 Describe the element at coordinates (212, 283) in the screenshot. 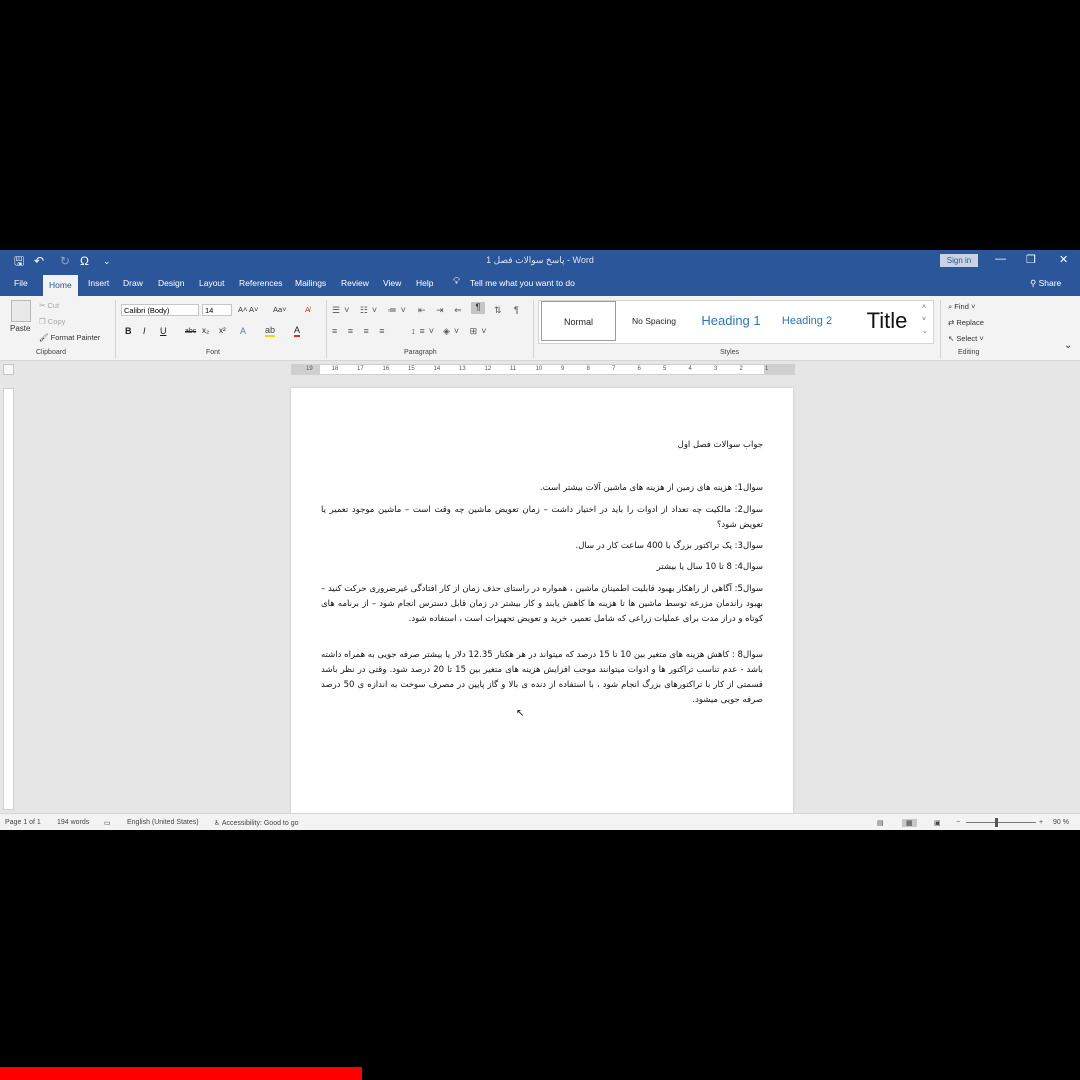

I see `tab-layout: Layout` at that location.